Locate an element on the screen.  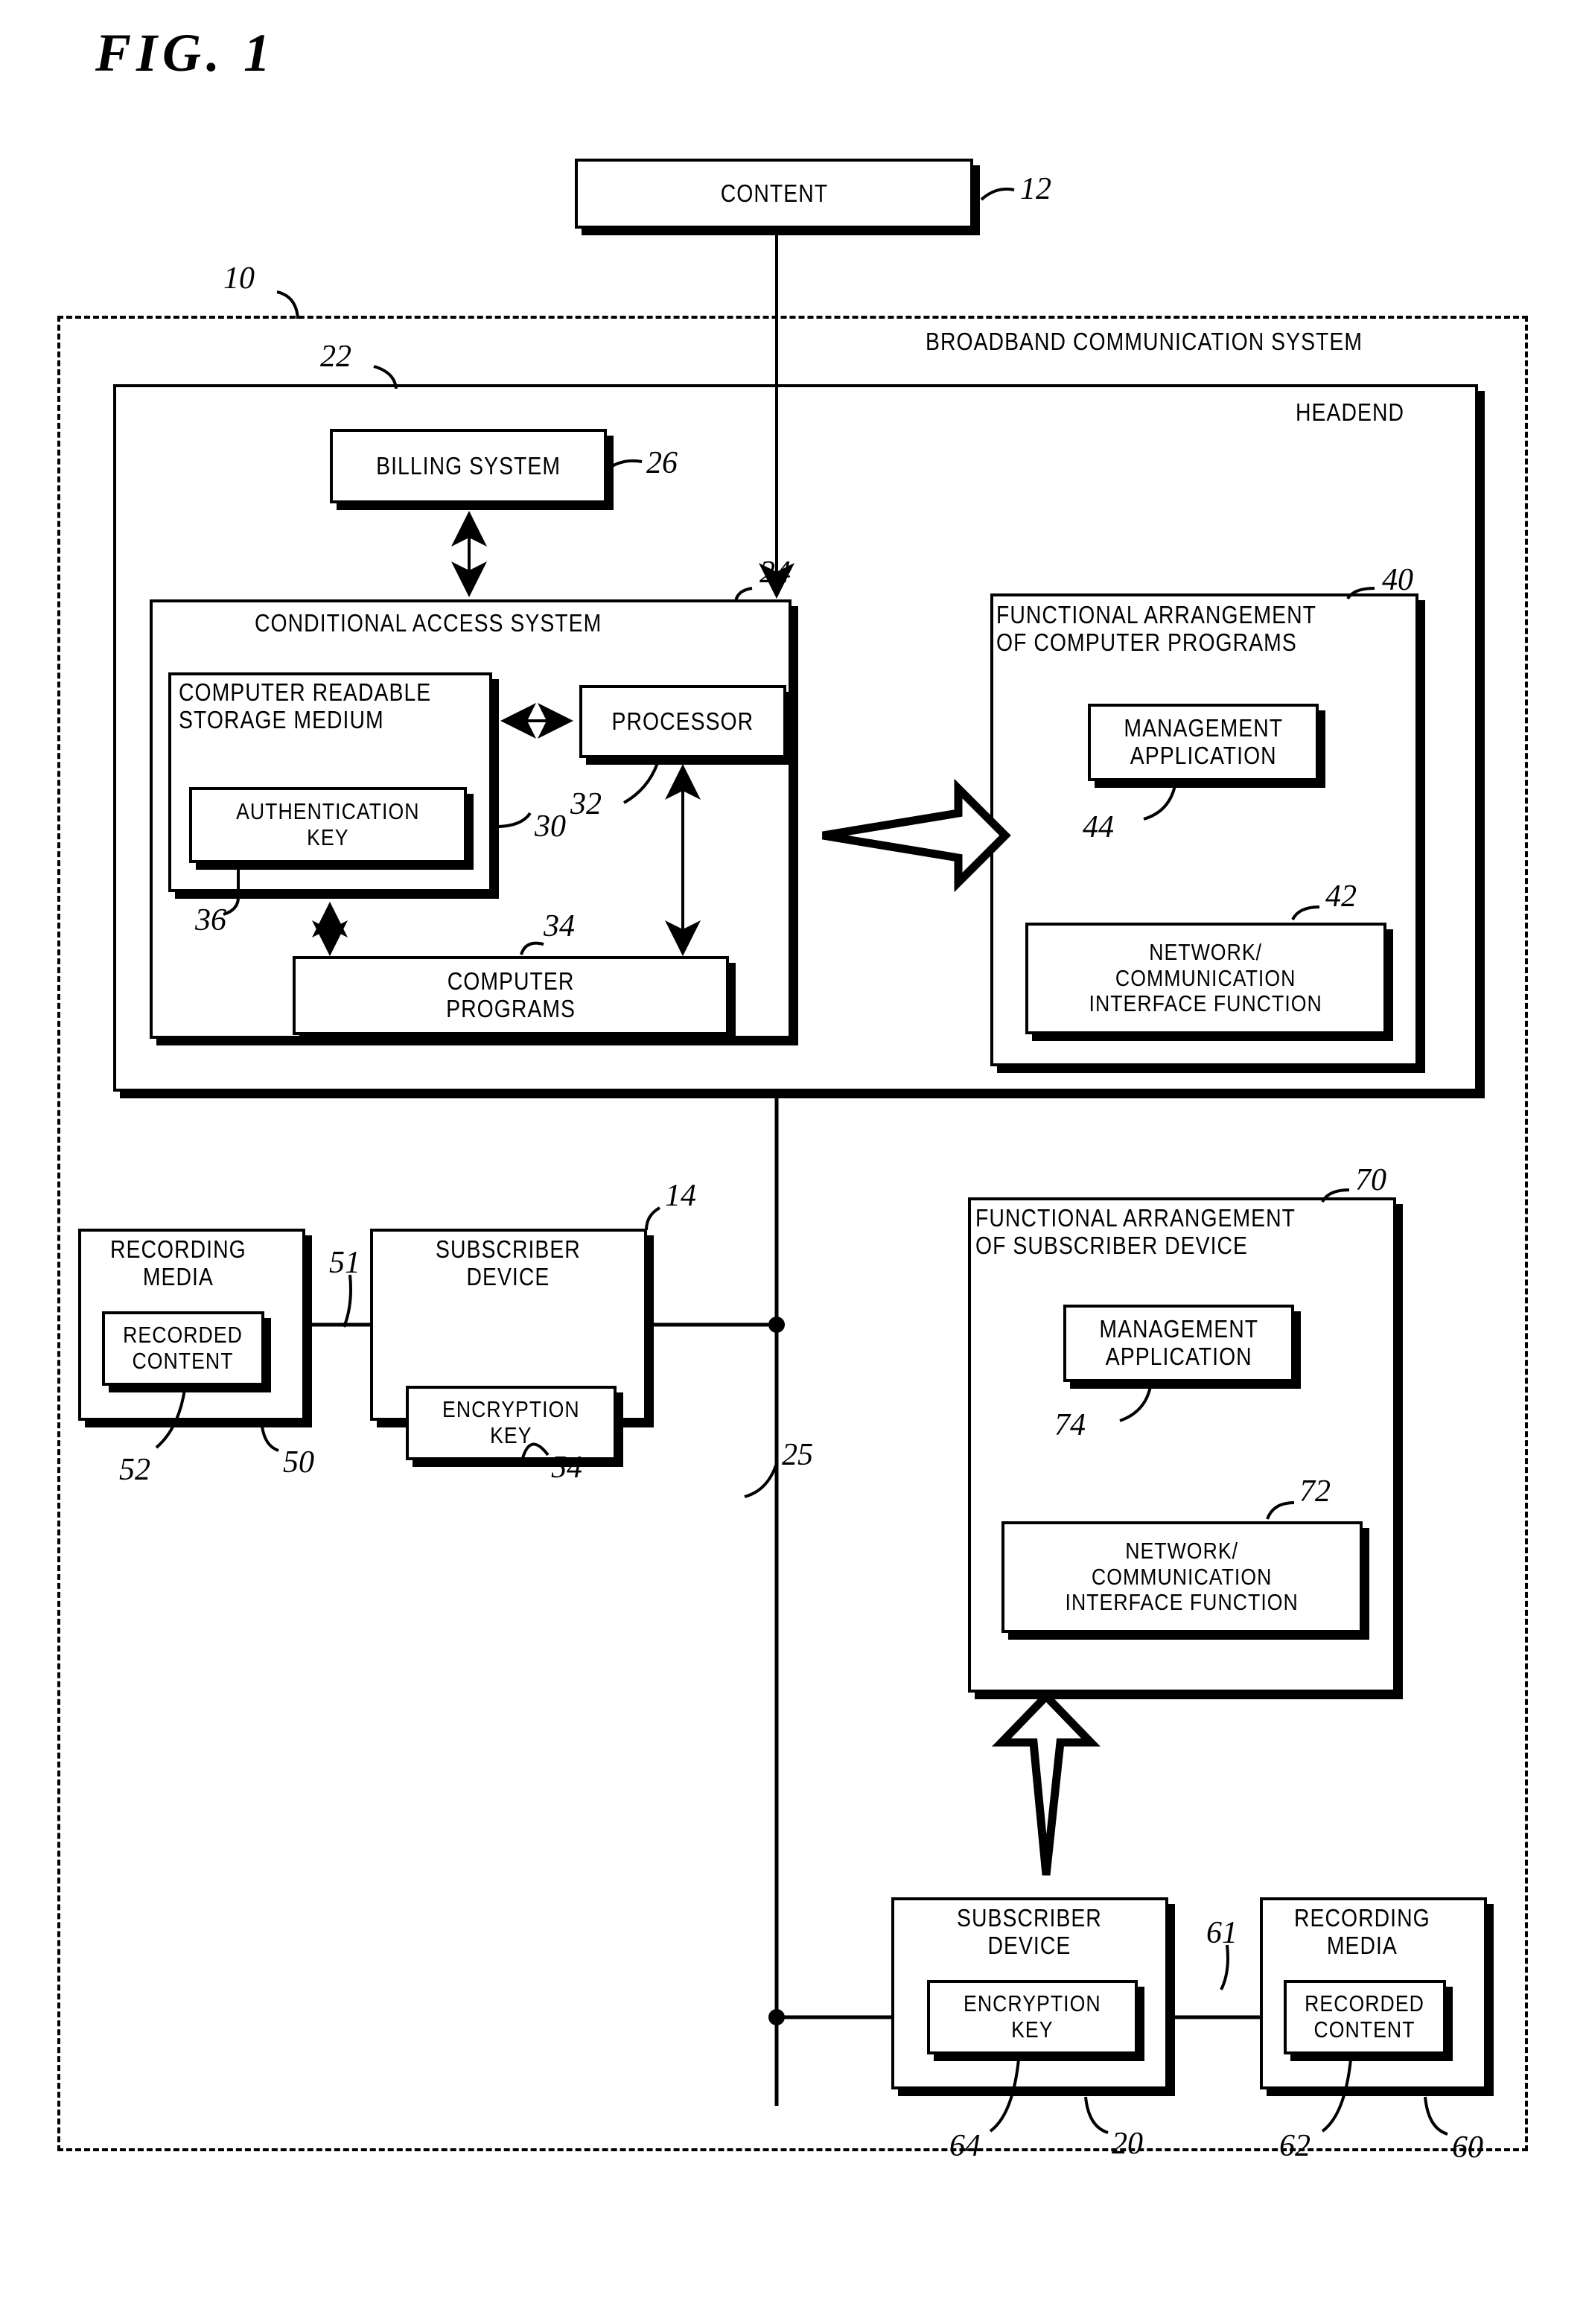
ref-numeral-34: 34 is located at coordinates (559, 926).